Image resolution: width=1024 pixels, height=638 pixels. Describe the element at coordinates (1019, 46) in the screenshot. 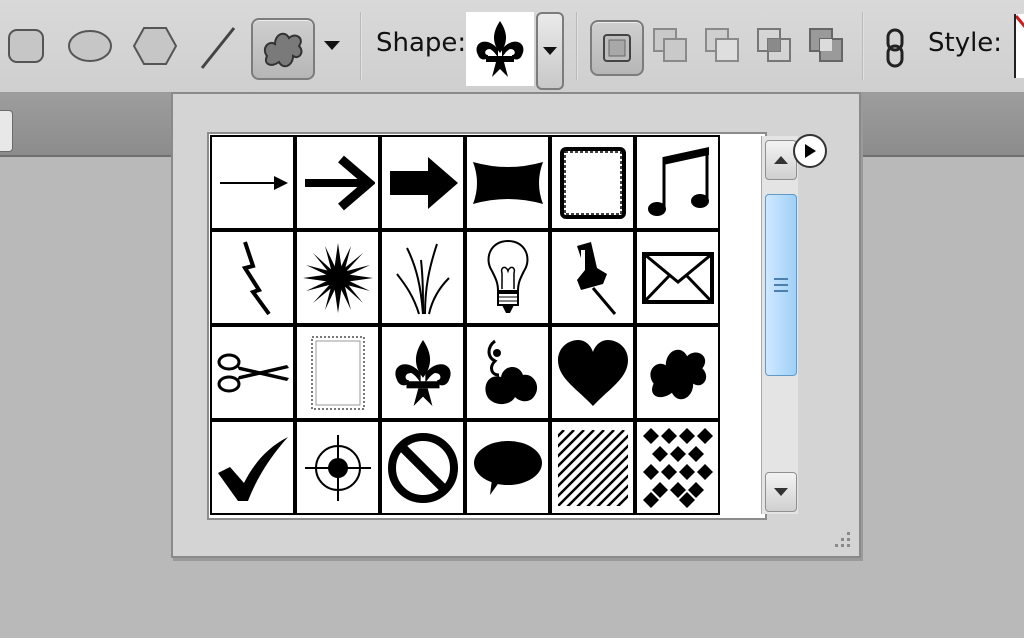

I see `style-swatch` at that location.